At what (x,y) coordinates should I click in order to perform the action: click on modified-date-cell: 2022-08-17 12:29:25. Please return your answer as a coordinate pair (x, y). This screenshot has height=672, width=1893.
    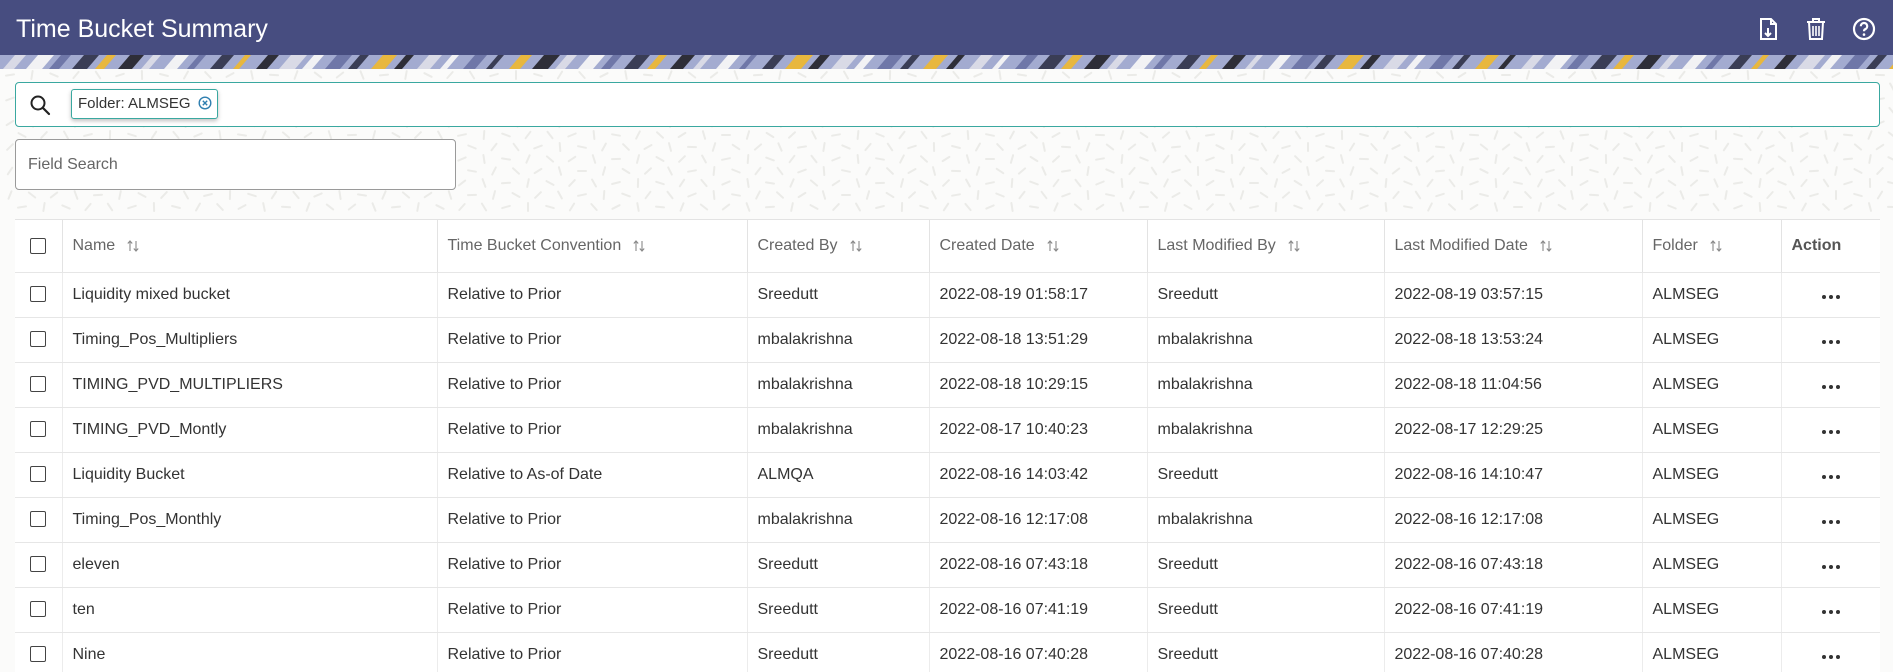
    Looking at the image, I should click on (1513, 430).